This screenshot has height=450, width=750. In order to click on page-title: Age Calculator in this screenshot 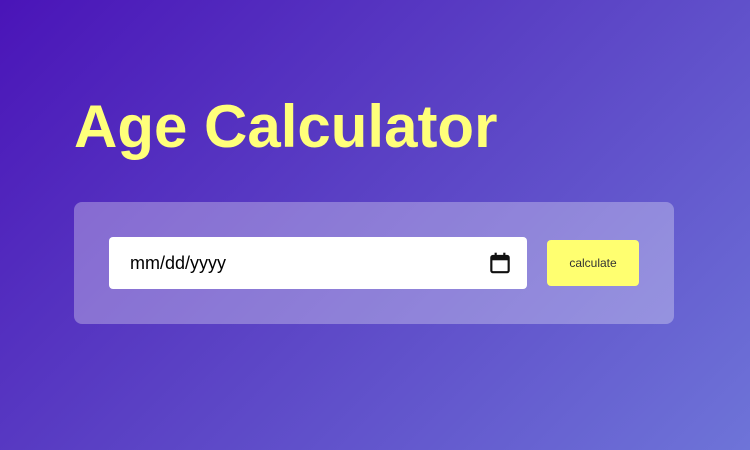, I will do `click(286, 126)`.